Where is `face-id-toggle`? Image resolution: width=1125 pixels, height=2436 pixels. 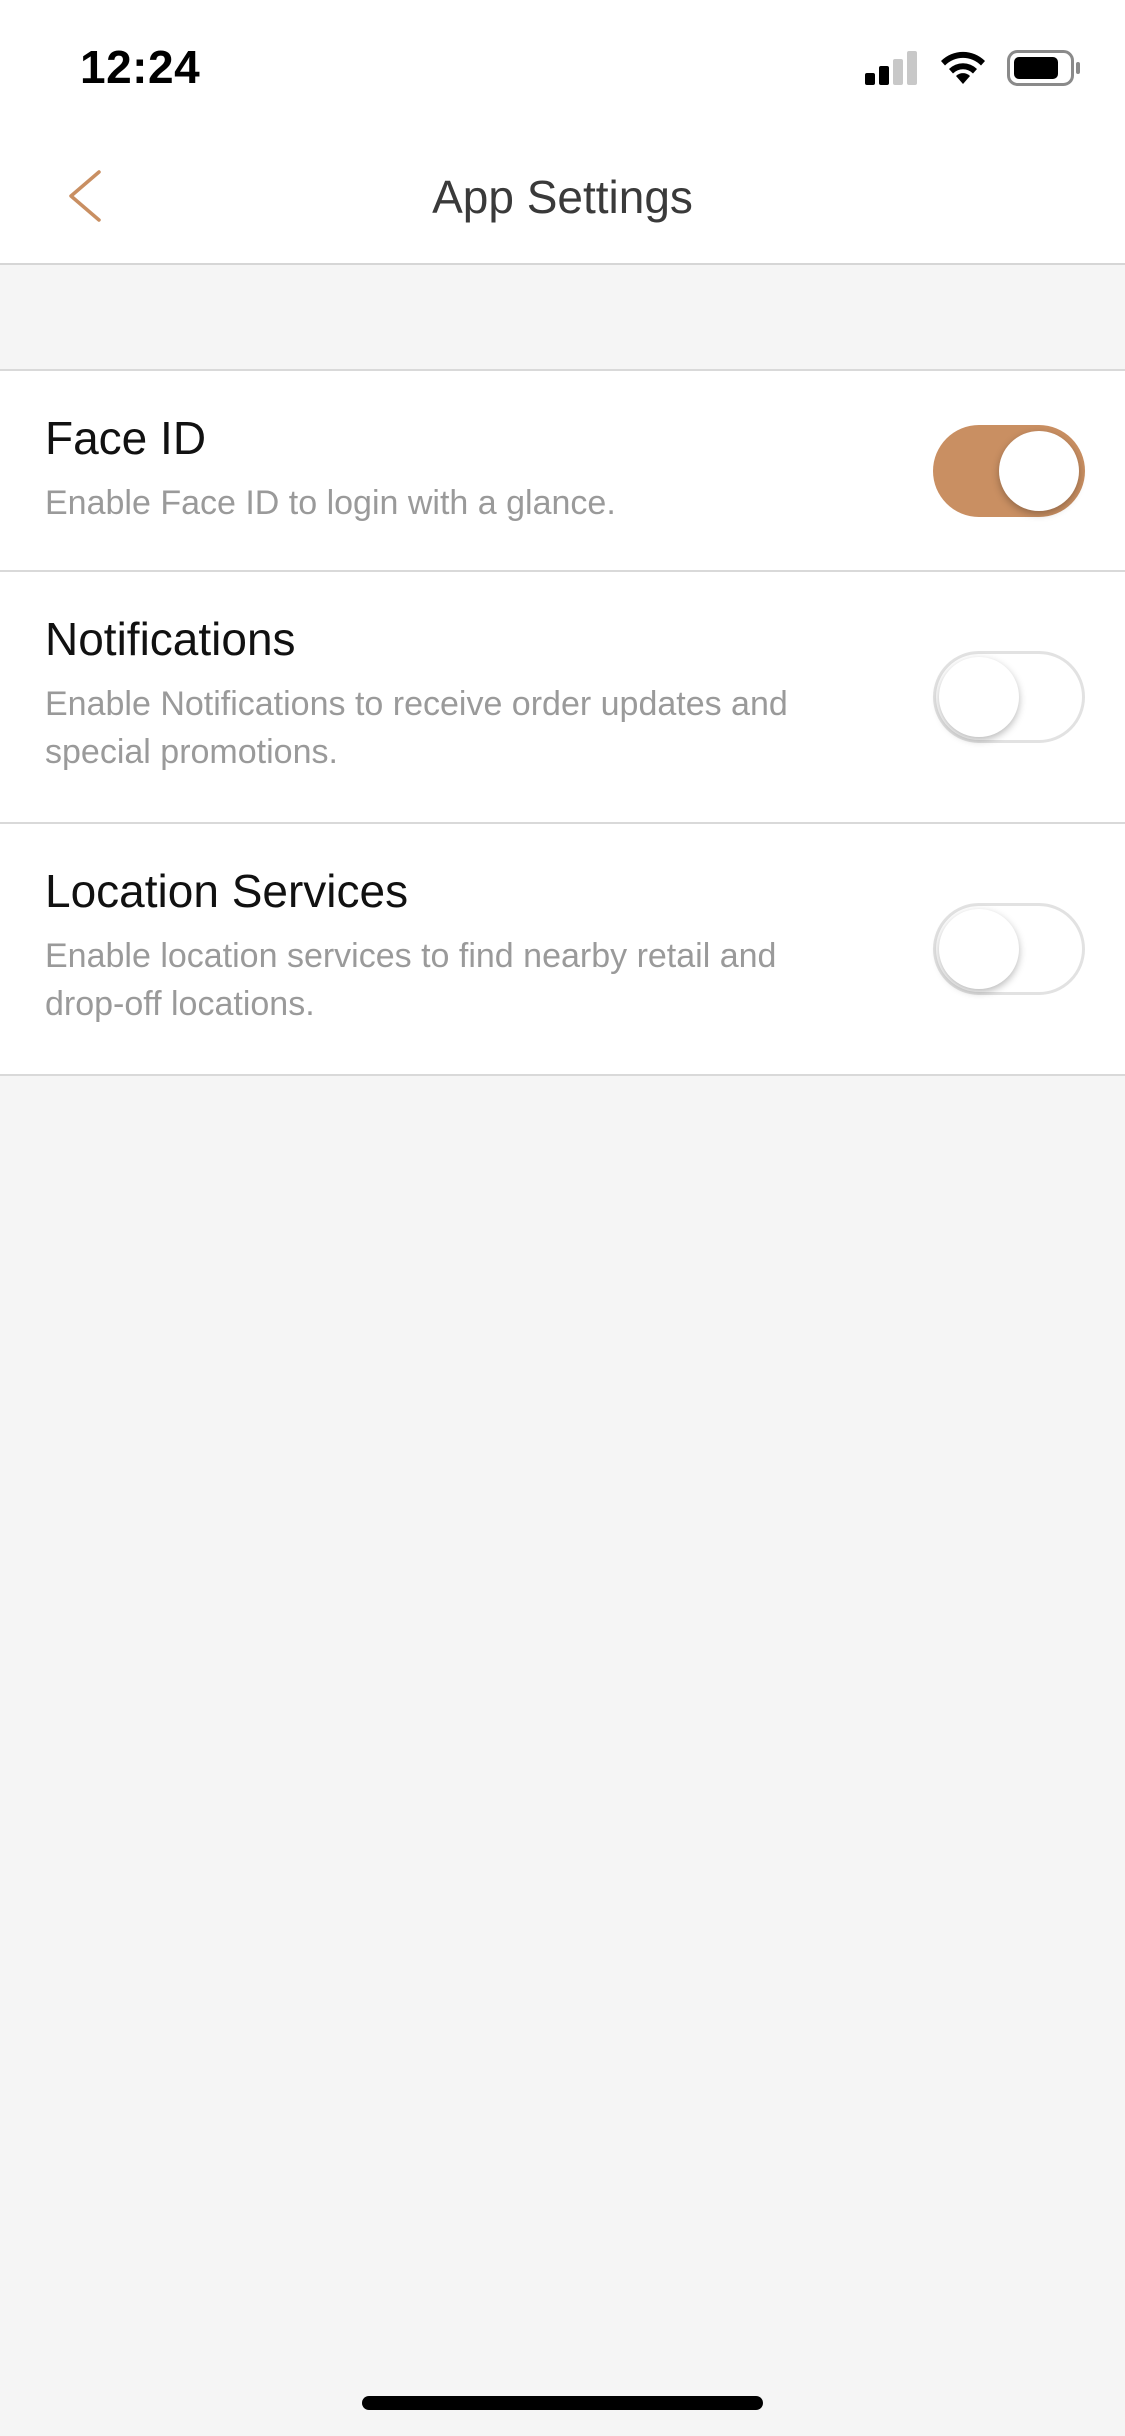
face-id-toggle is located at coordinates (1009, 471).